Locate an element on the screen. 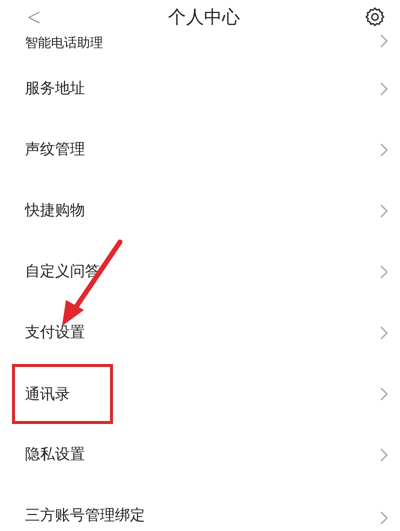 The height and width of the screenshot is (531, 400). row-label: 快捷购物 is located at coordinates (55, 210).